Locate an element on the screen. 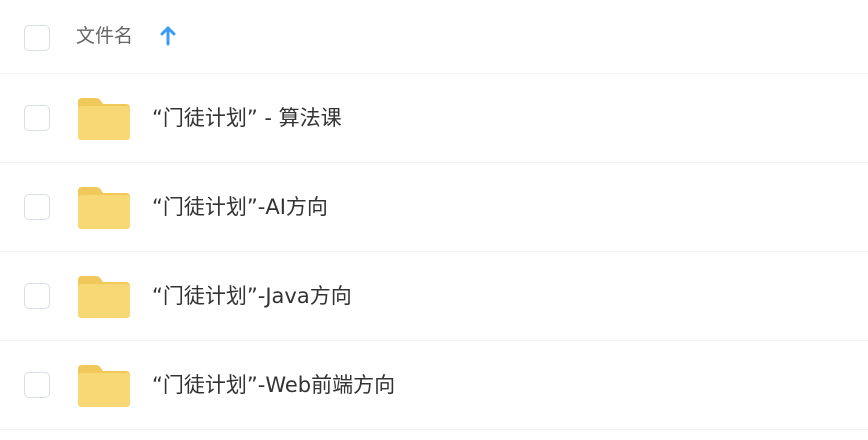 The height and width of the screenshot is (440, 868). file-name: “门徒计划”-AI方向 is located at coordinates (240, 207).